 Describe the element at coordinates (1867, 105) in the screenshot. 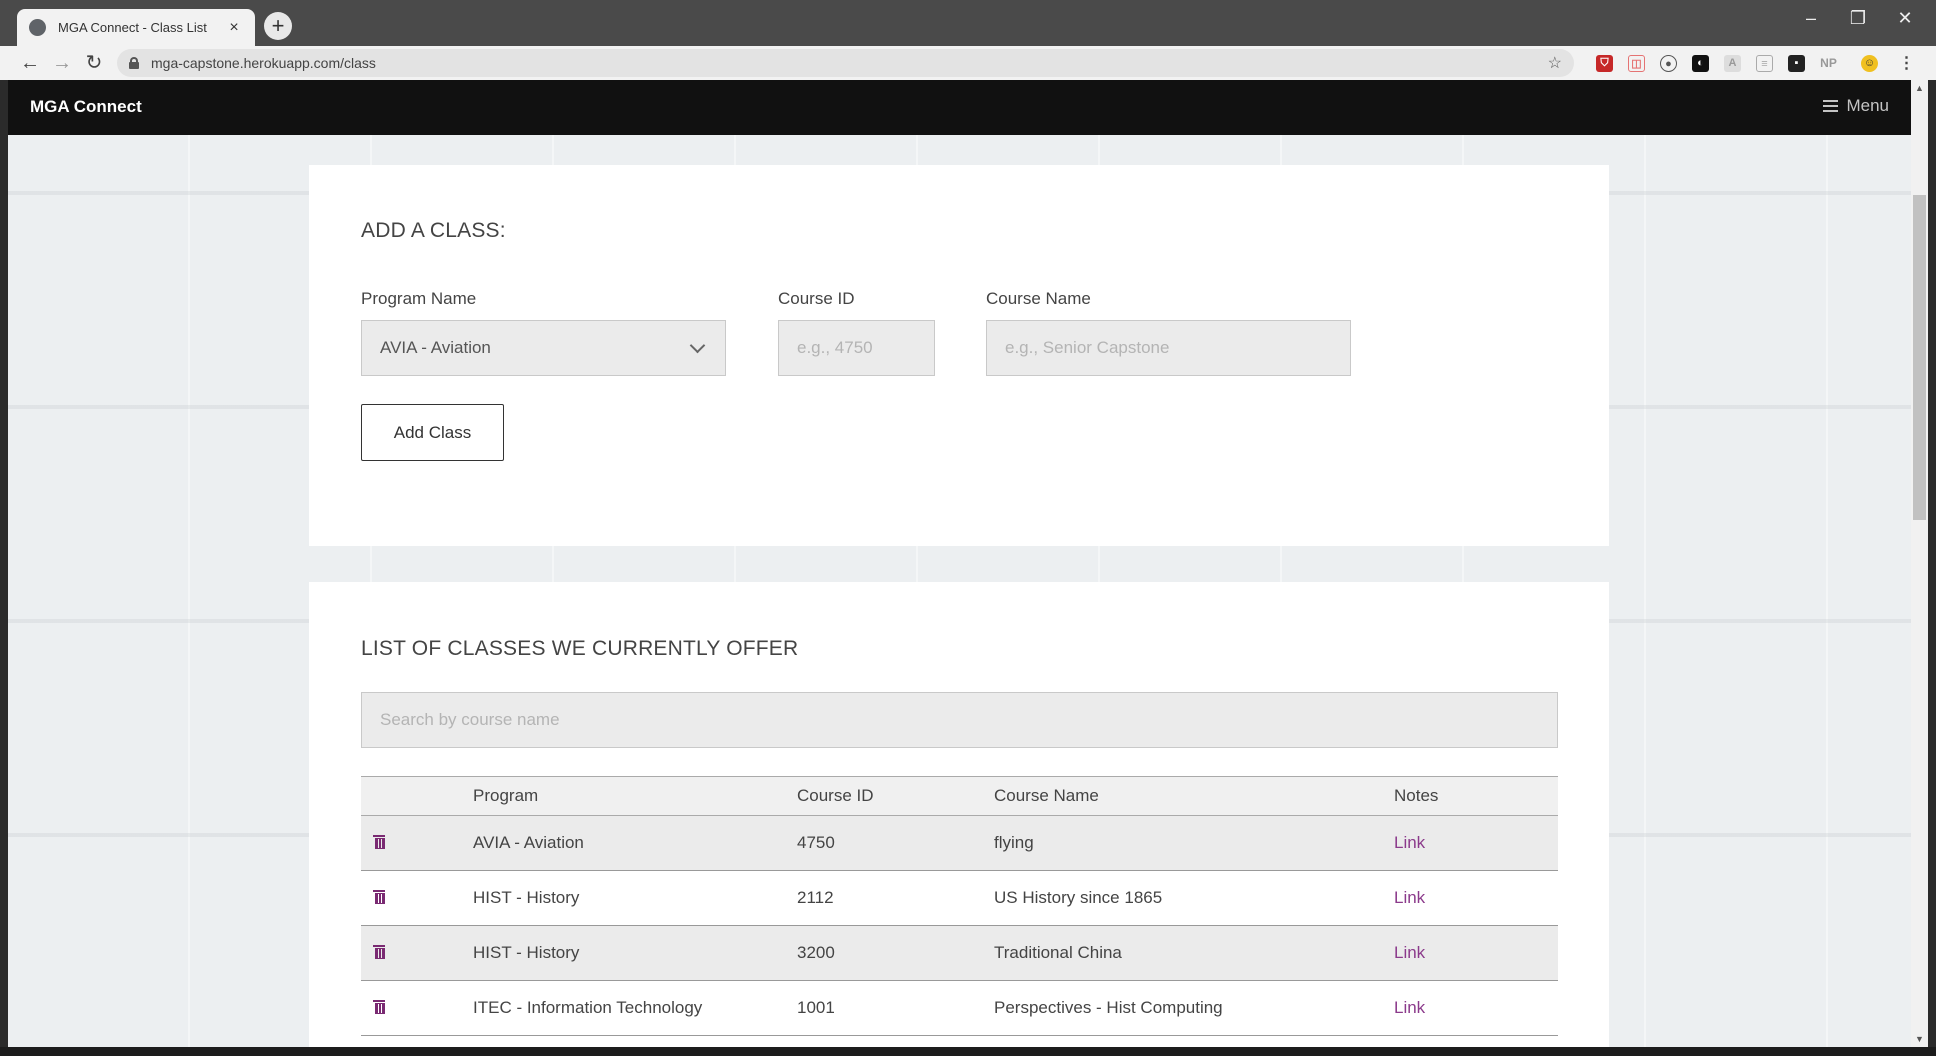

I see `menu-label: Menu` at that location.